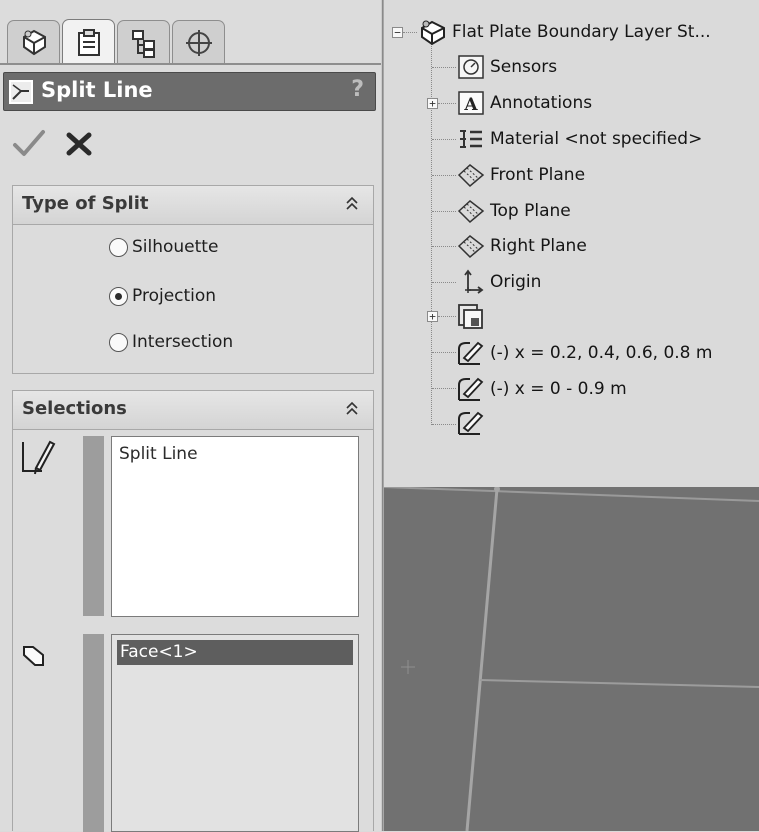 Image resolution: width=759 pixels, height=832 pixels. I want to click on list-item-selected: Face<1>, so click(235, 652).